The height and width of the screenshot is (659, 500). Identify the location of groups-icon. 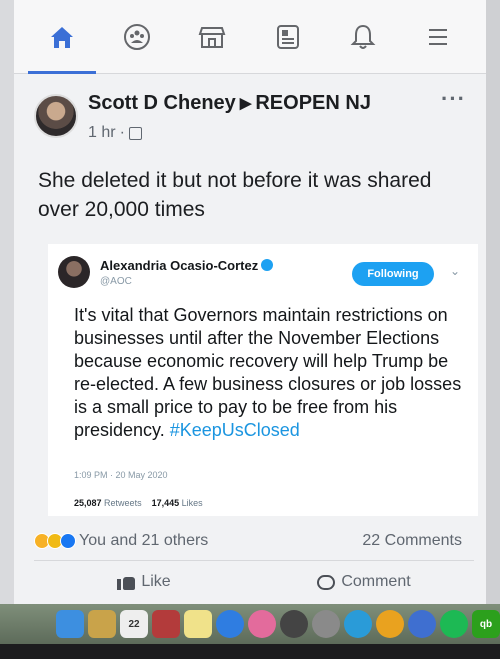
(136, 36).